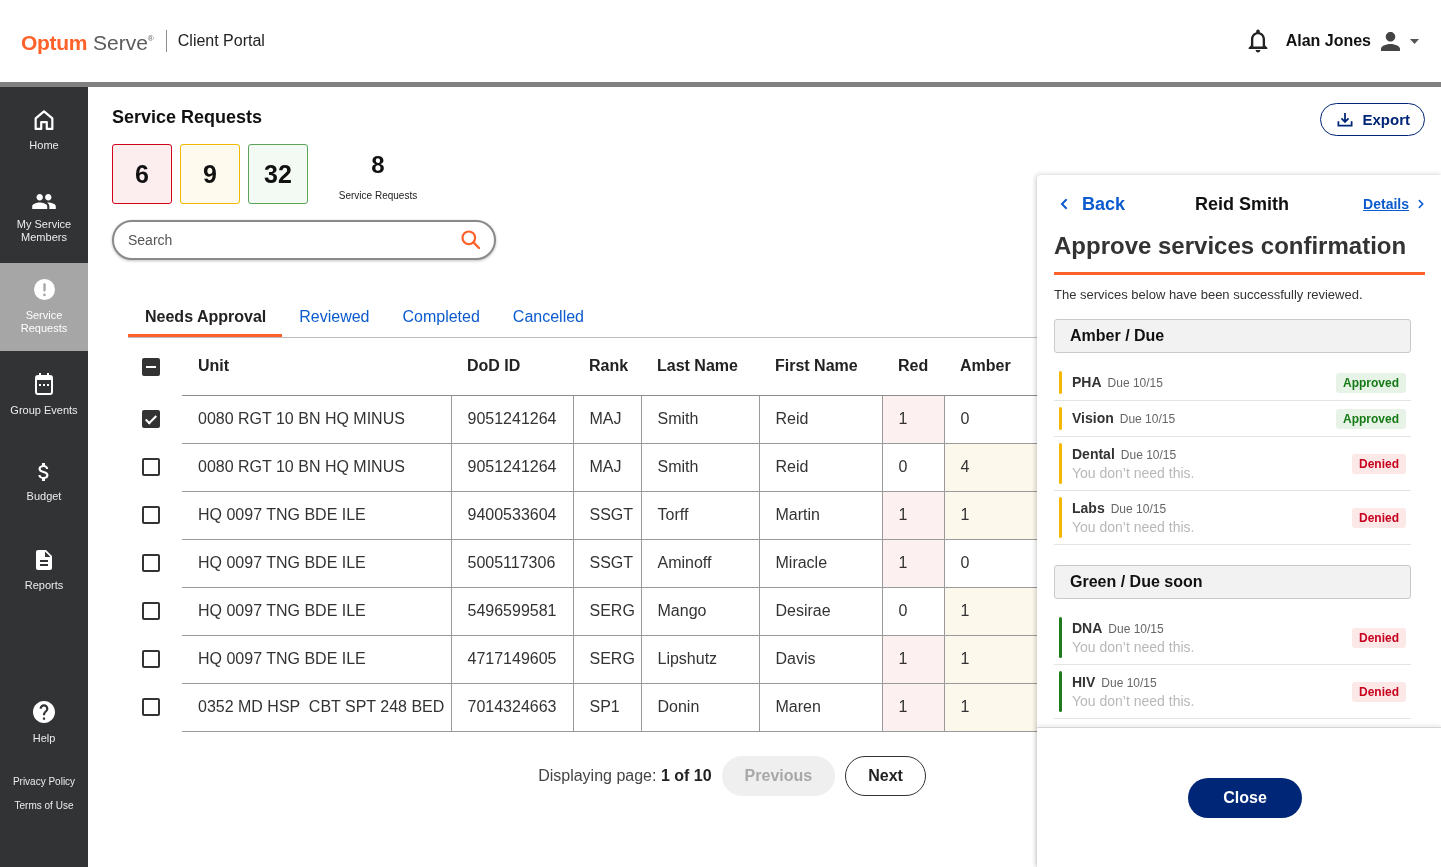 This screenshot has height=867, width=1441. What do you see at coordinates (187, 117) in the screenshot?
I see `page-title: Service Requests` at bounding box center [187, 117].